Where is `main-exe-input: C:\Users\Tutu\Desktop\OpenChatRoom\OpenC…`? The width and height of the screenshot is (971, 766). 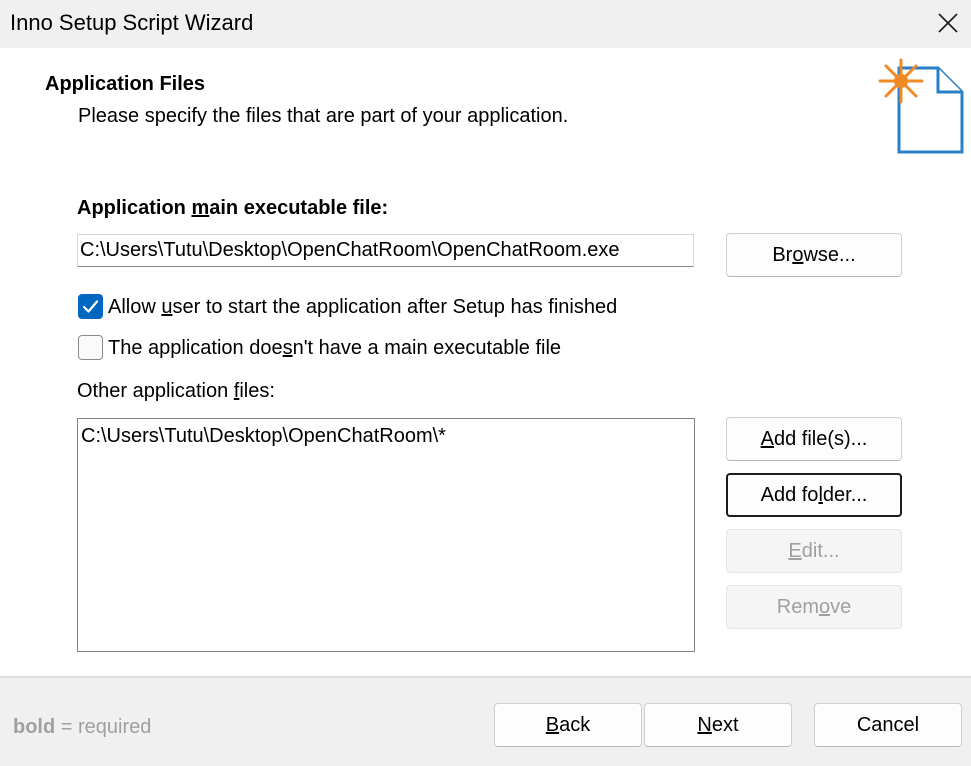 main-exe-input: C:\Users\Tutu\Desktop\OpenChatRoom\OpenC… is located at coordinates (385, 250).